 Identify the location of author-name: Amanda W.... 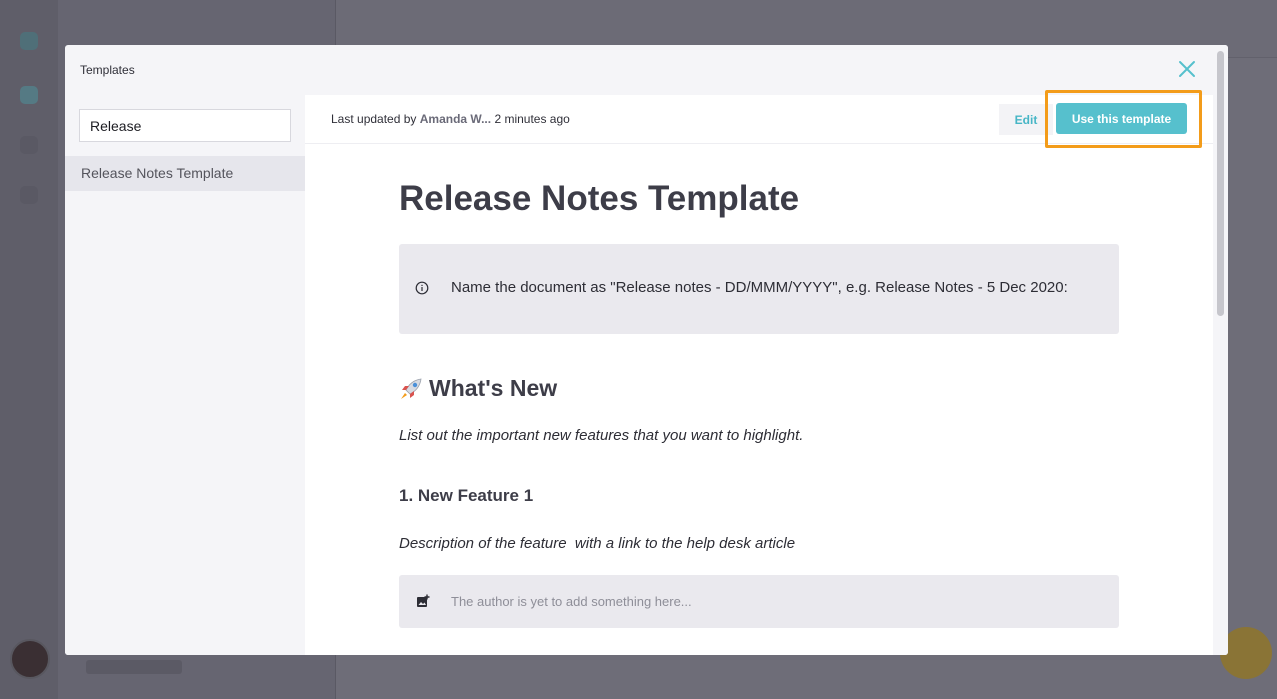
(455, 119).